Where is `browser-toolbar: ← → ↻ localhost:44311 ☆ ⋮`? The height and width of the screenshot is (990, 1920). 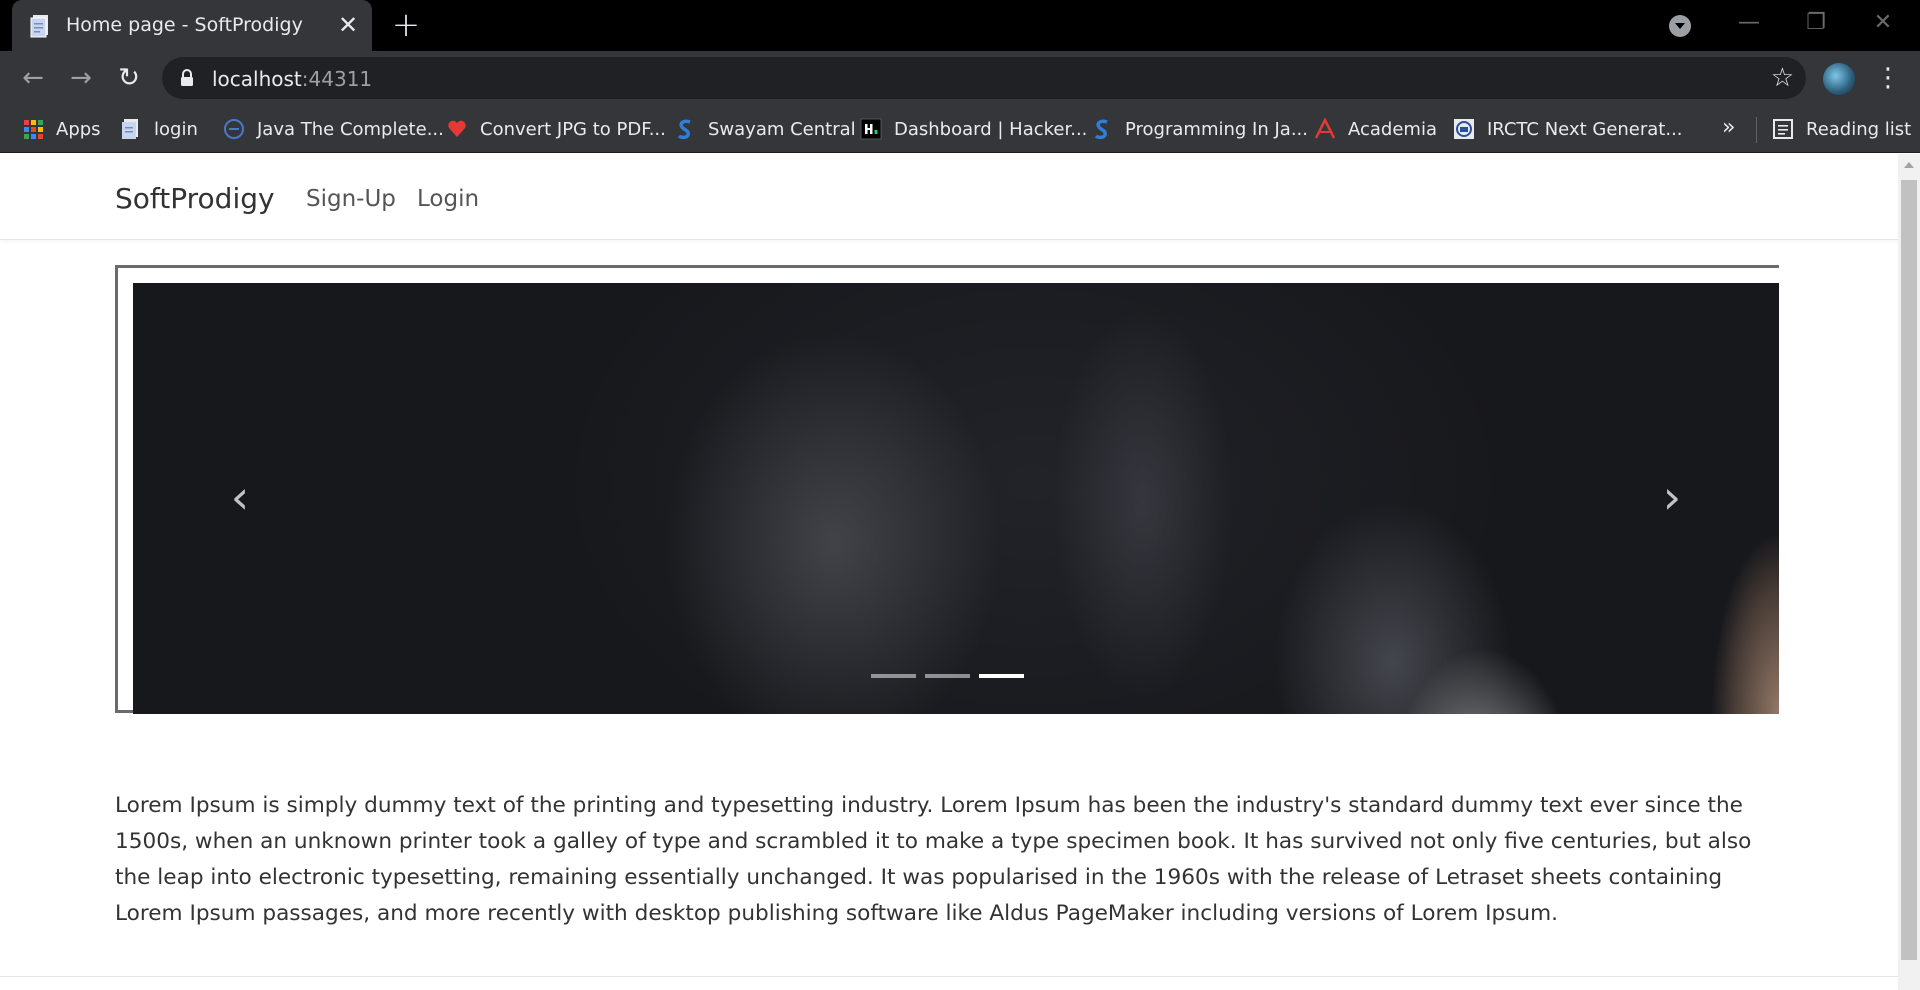 browser-toolbar: ← → ↻ localhost:44311 ☆ ⋮ is located at coordinates (960, 78).